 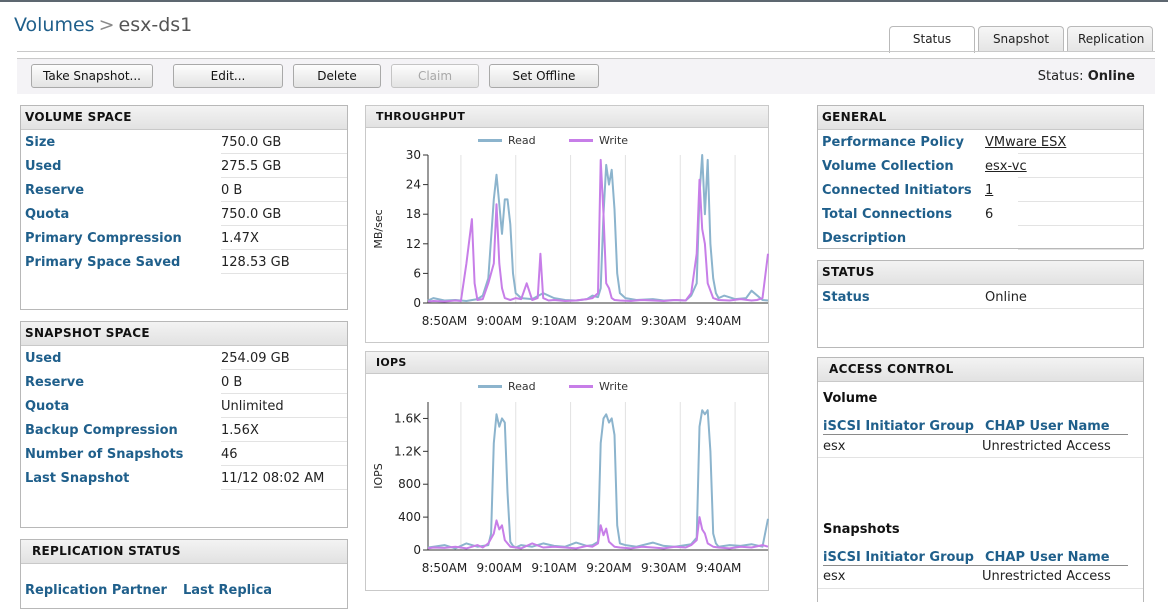 I want to click on general-row: Volume Collection esx-vc, so click(x=980, y=166).